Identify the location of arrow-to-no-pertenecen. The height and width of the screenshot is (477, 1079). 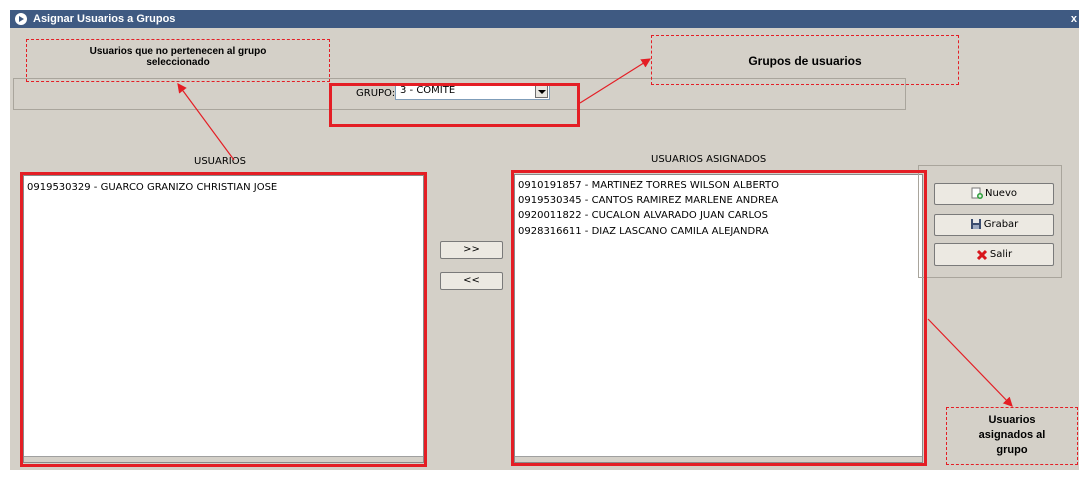
(206, 122).